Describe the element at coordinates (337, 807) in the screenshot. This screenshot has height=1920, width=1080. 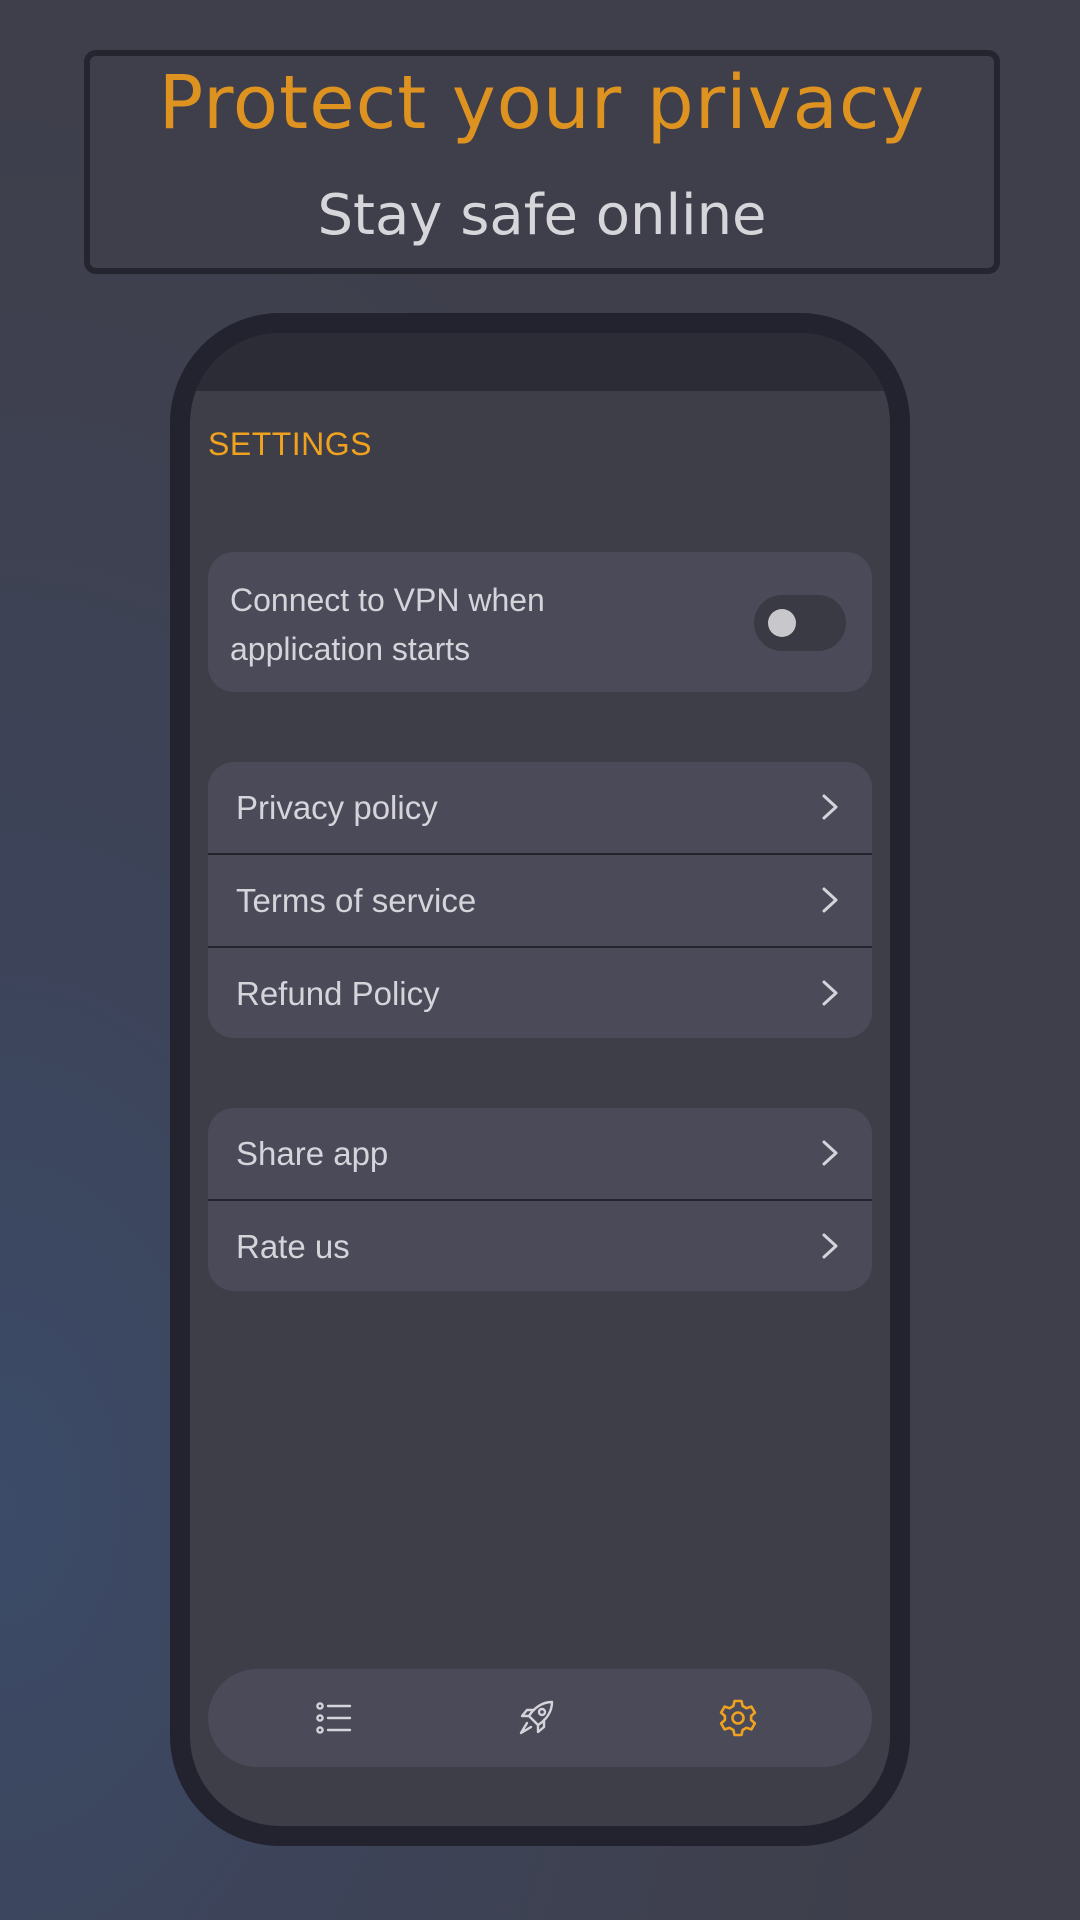
I see `list-item-label: Privacy policy` at that location.